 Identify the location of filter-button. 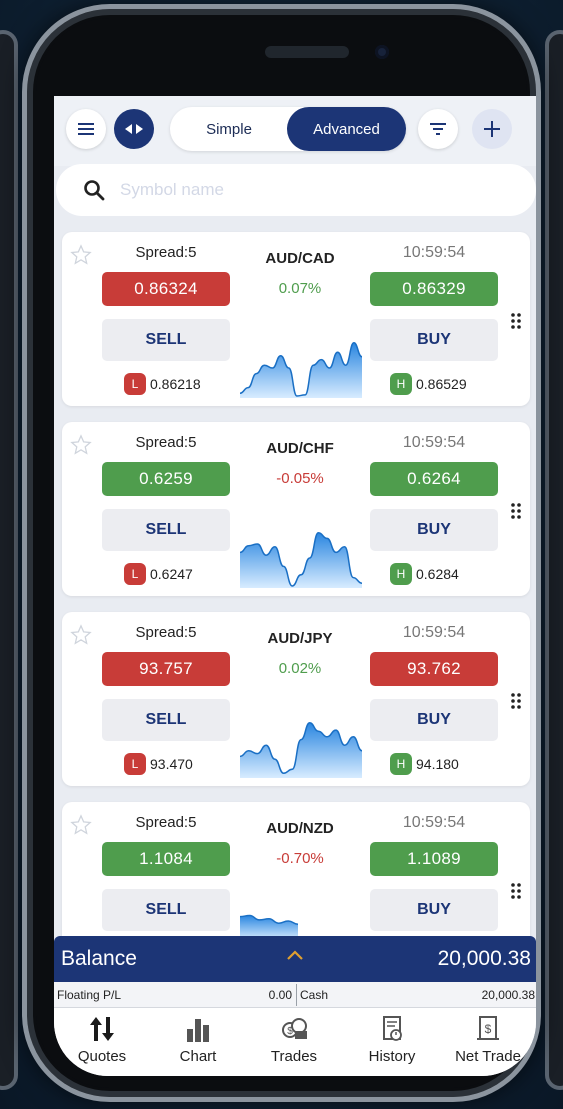
(438, 129).